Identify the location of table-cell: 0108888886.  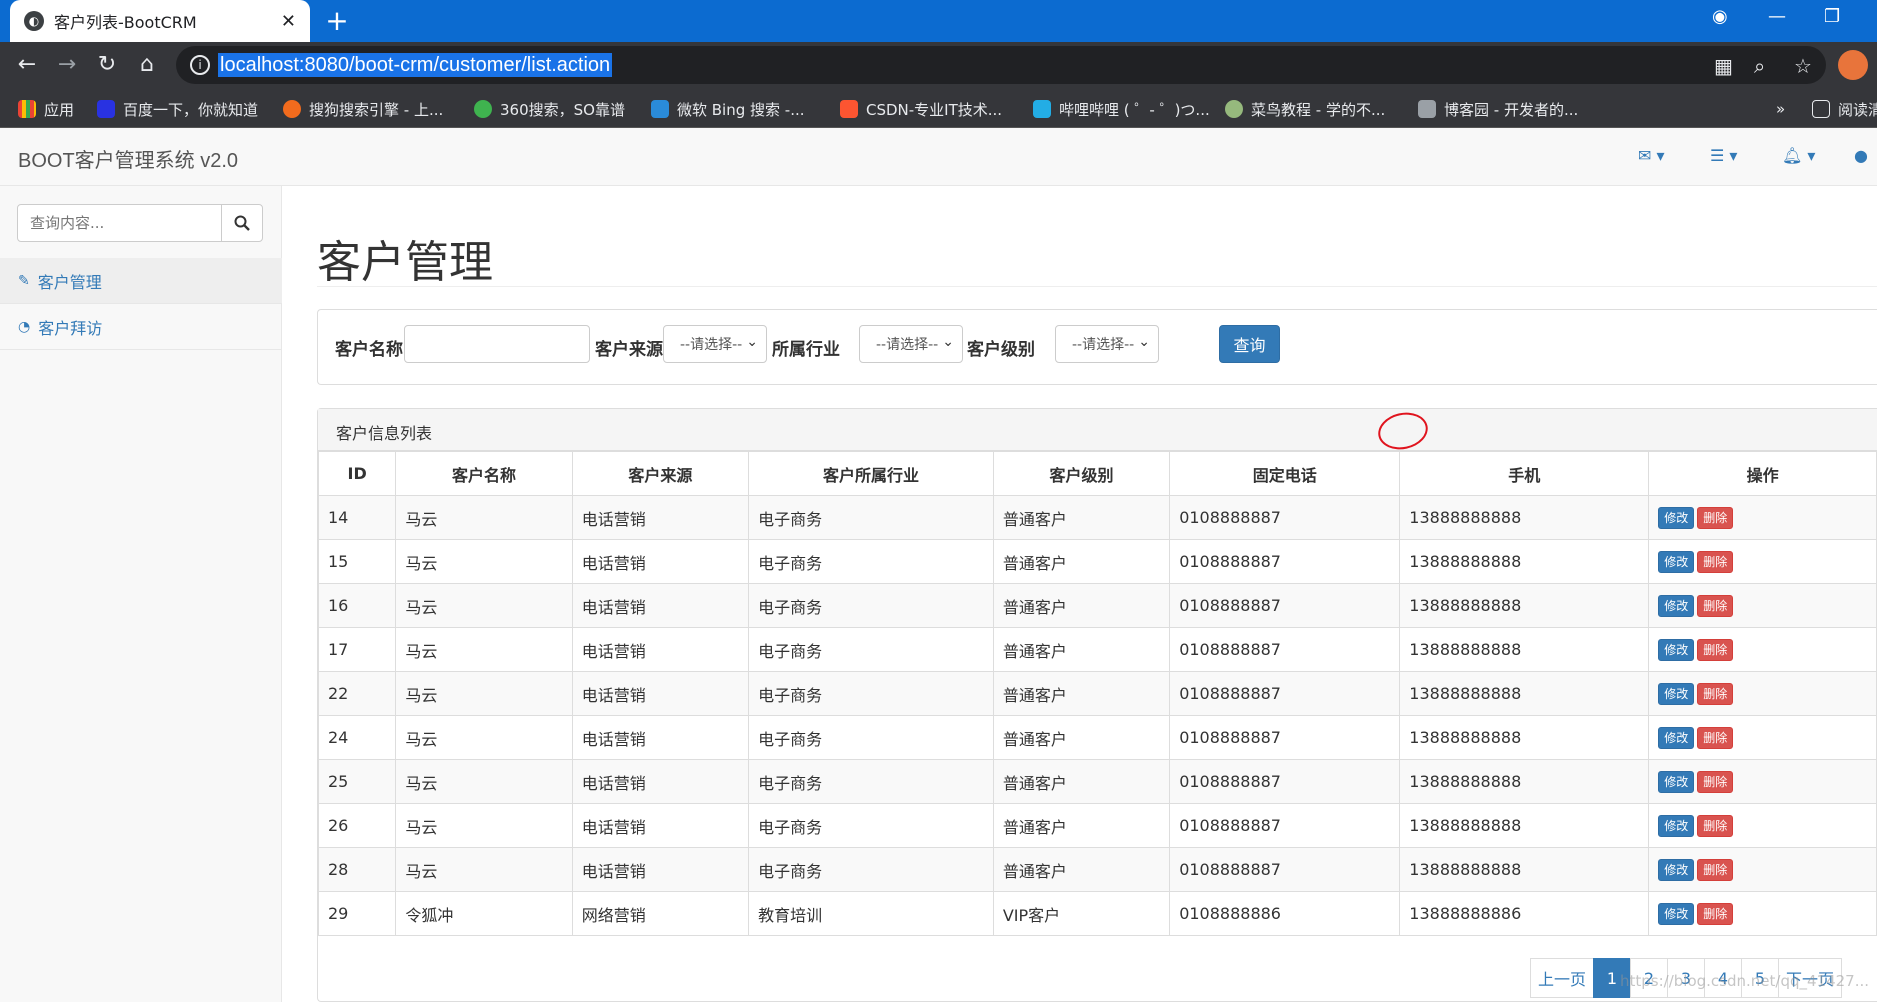
(1285, 913).